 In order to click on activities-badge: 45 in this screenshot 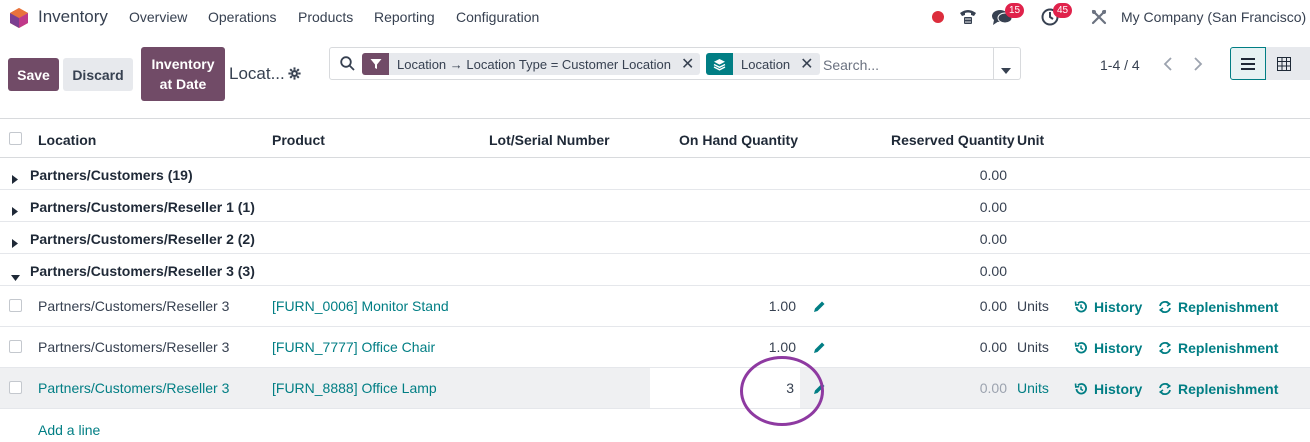, I will do `click(1062, 10)`.